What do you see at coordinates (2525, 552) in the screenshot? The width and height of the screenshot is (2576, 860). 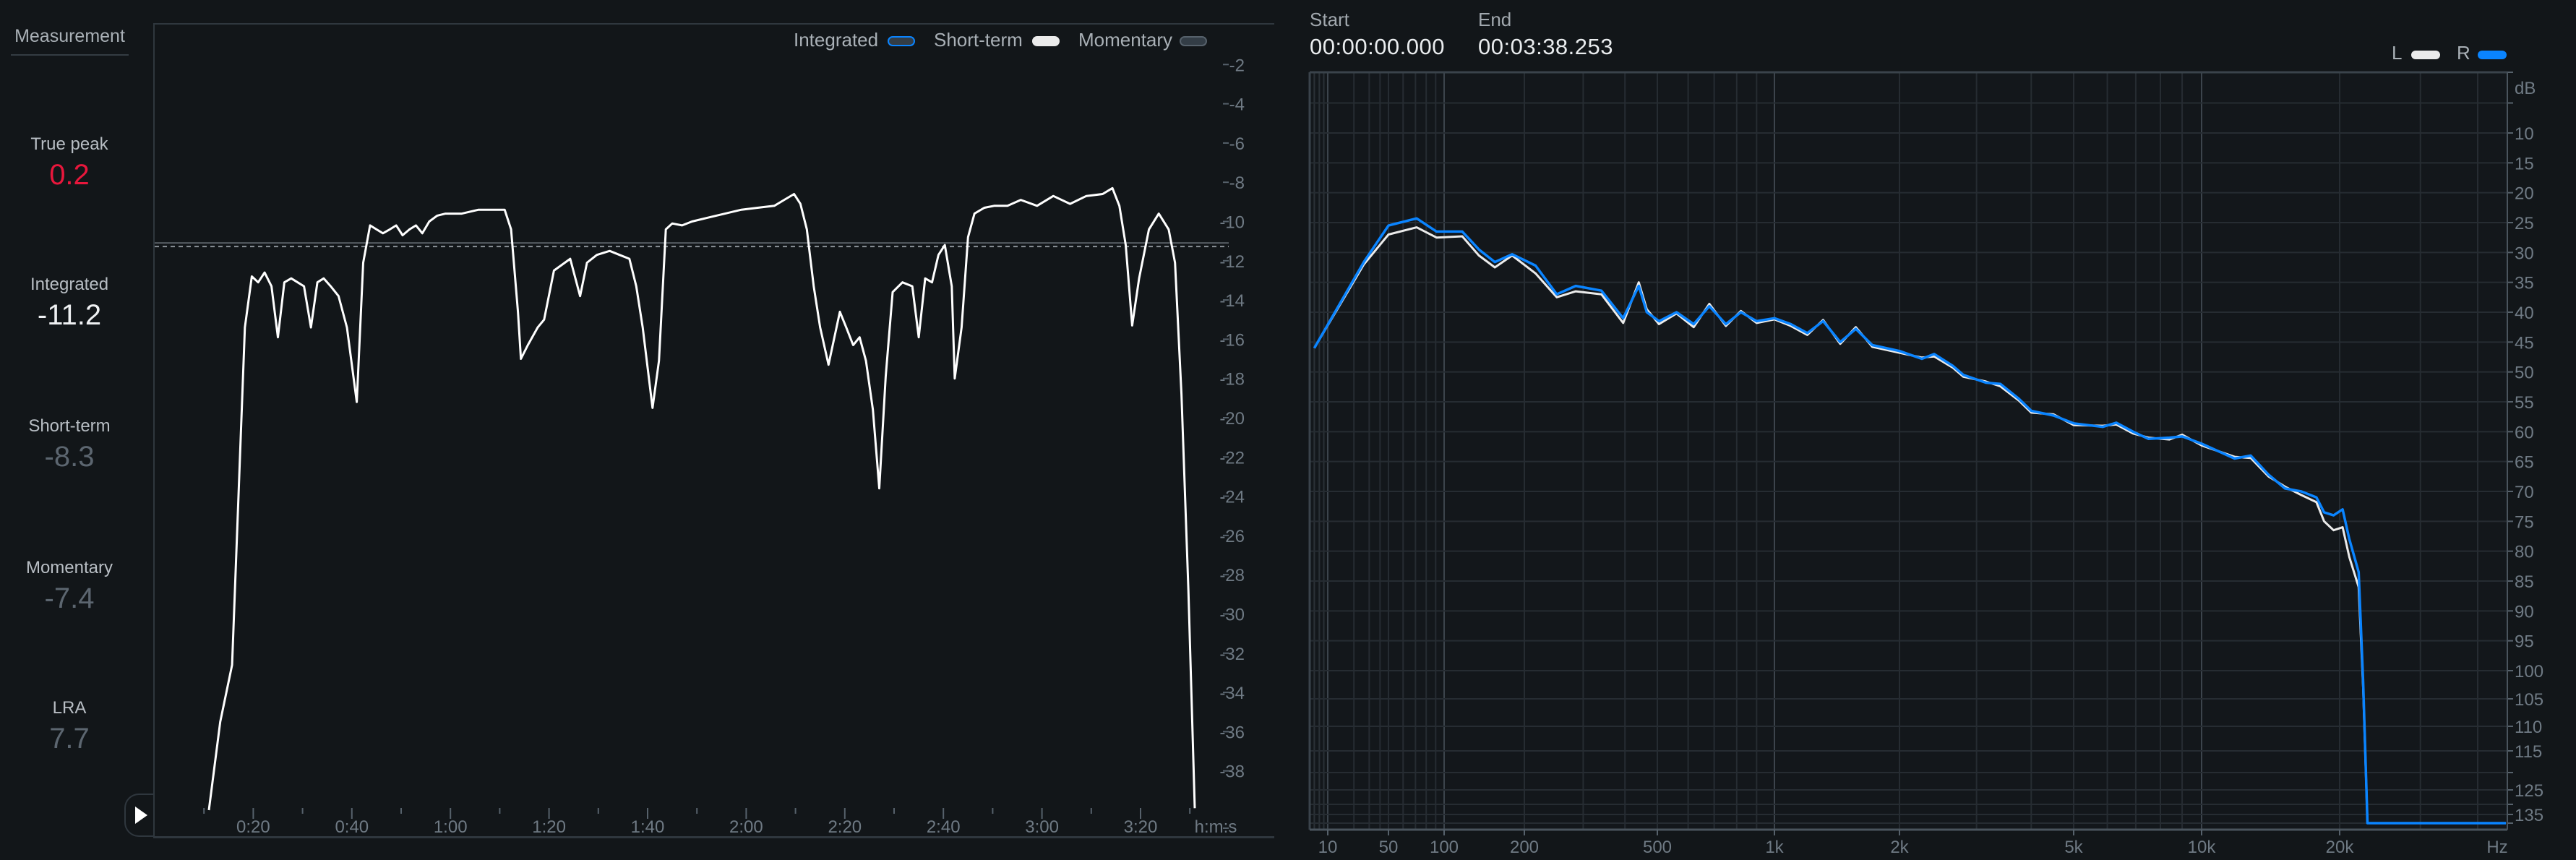 I see `y-tick-label: 80` at bounding box center [2525, 552].